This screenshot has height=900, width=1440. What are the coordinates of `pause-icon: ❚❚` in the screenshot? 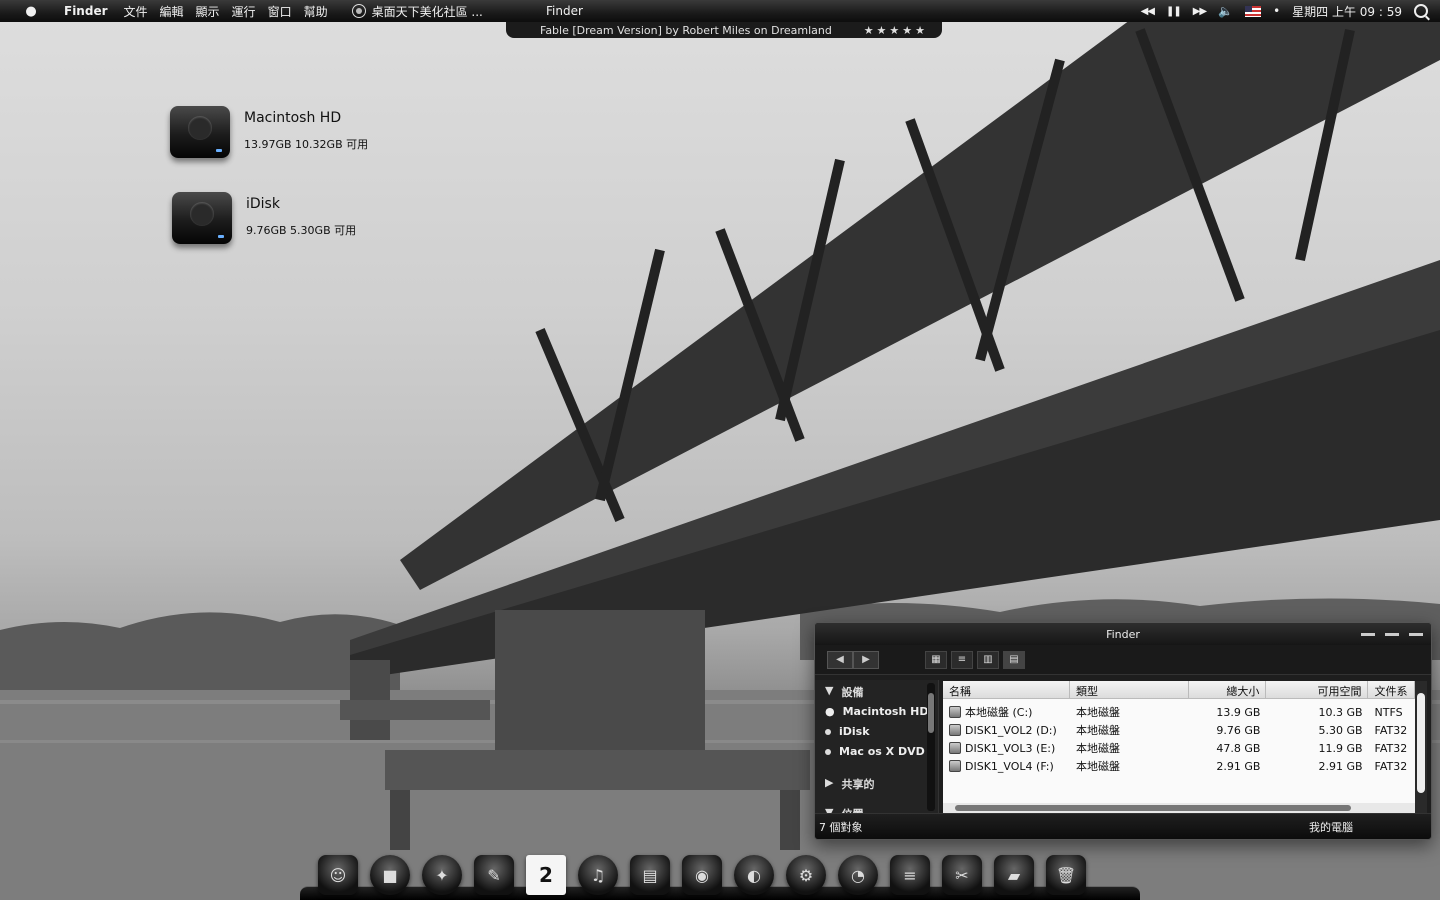 It's located at (1174, 11).